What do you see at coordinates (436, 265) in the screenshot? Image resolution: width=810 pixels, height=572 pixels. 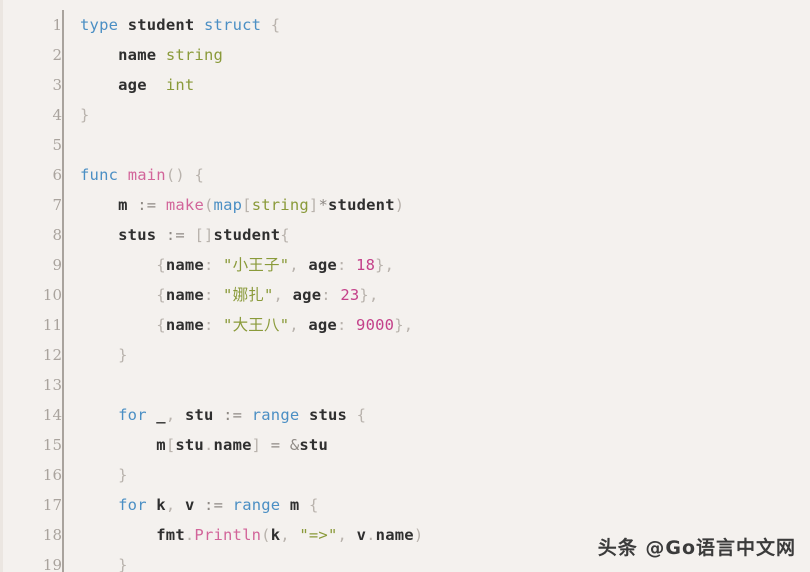 I see `line-content: {name: "小王子", age: 18},` at bounding box center [436, 265].